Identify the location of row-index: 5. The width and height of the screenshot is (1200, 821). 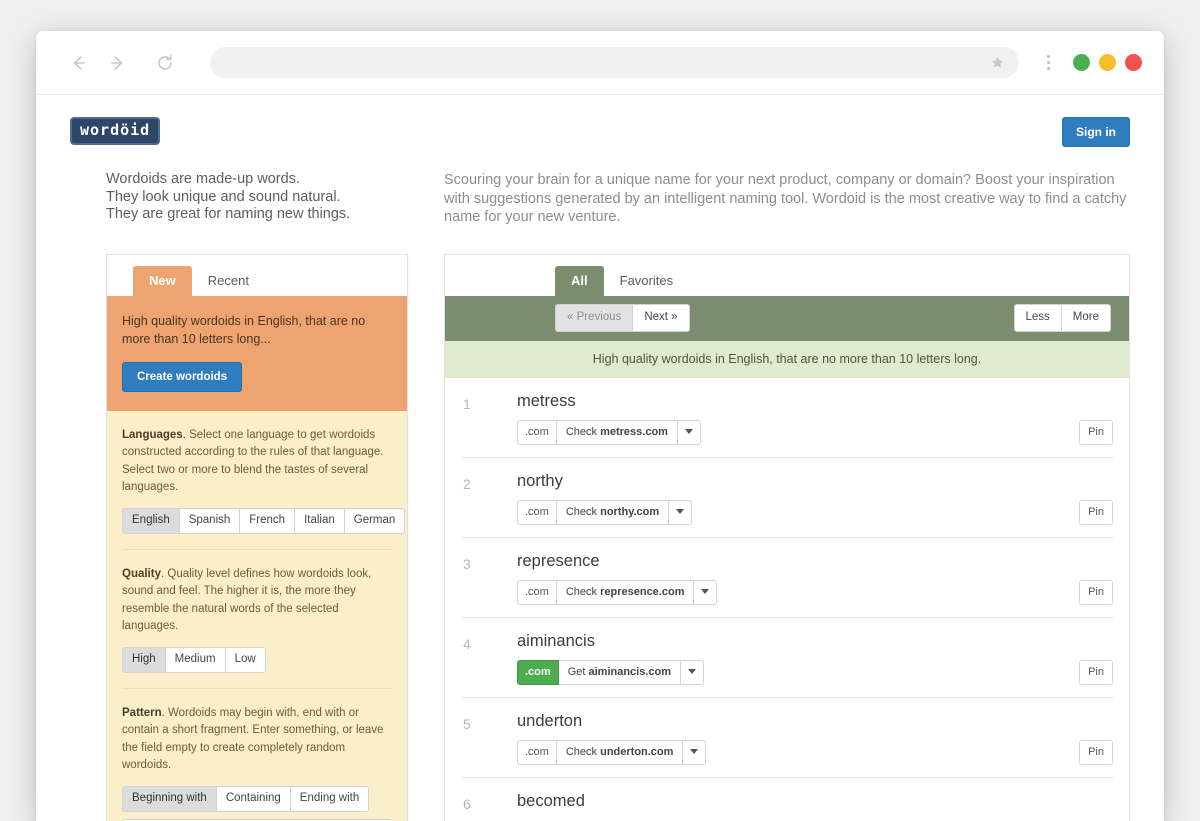
(489, 722).